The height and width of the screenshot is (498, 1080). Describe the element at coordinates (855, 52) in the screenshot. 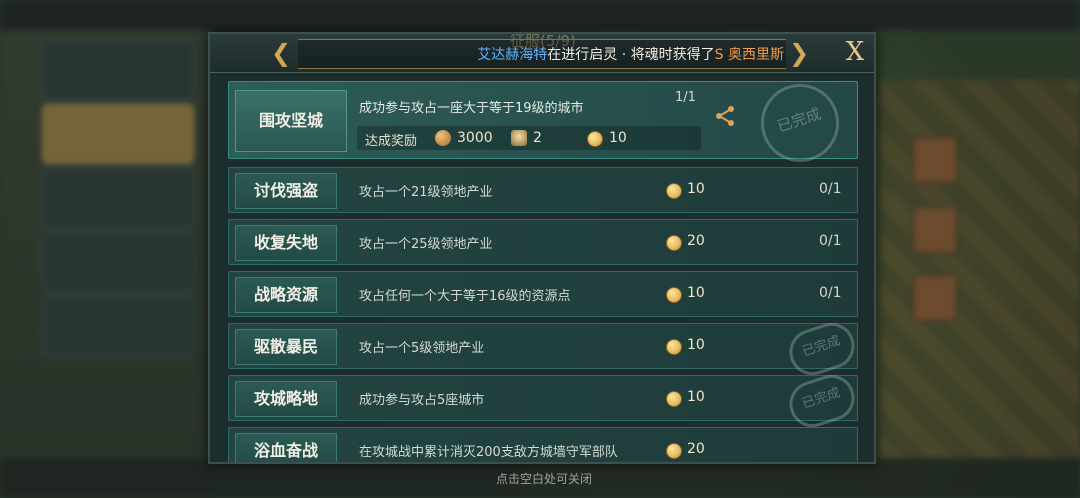

I see `close-button: X` at that location.